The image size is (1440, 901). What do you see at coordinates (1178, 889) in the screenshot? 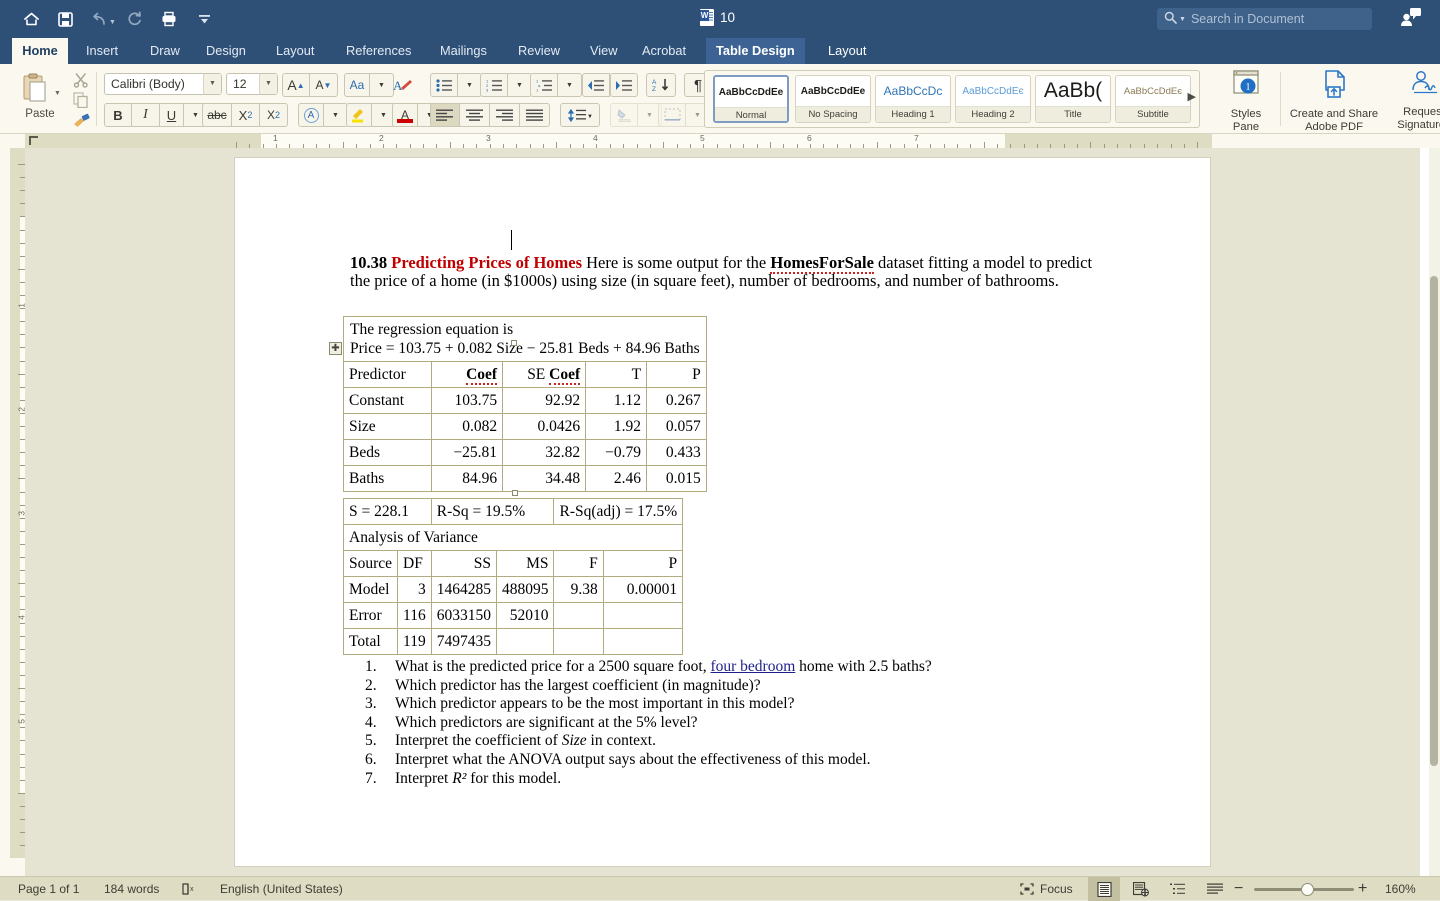
I see `outline-view-button` at bounding box center [1178, 889].